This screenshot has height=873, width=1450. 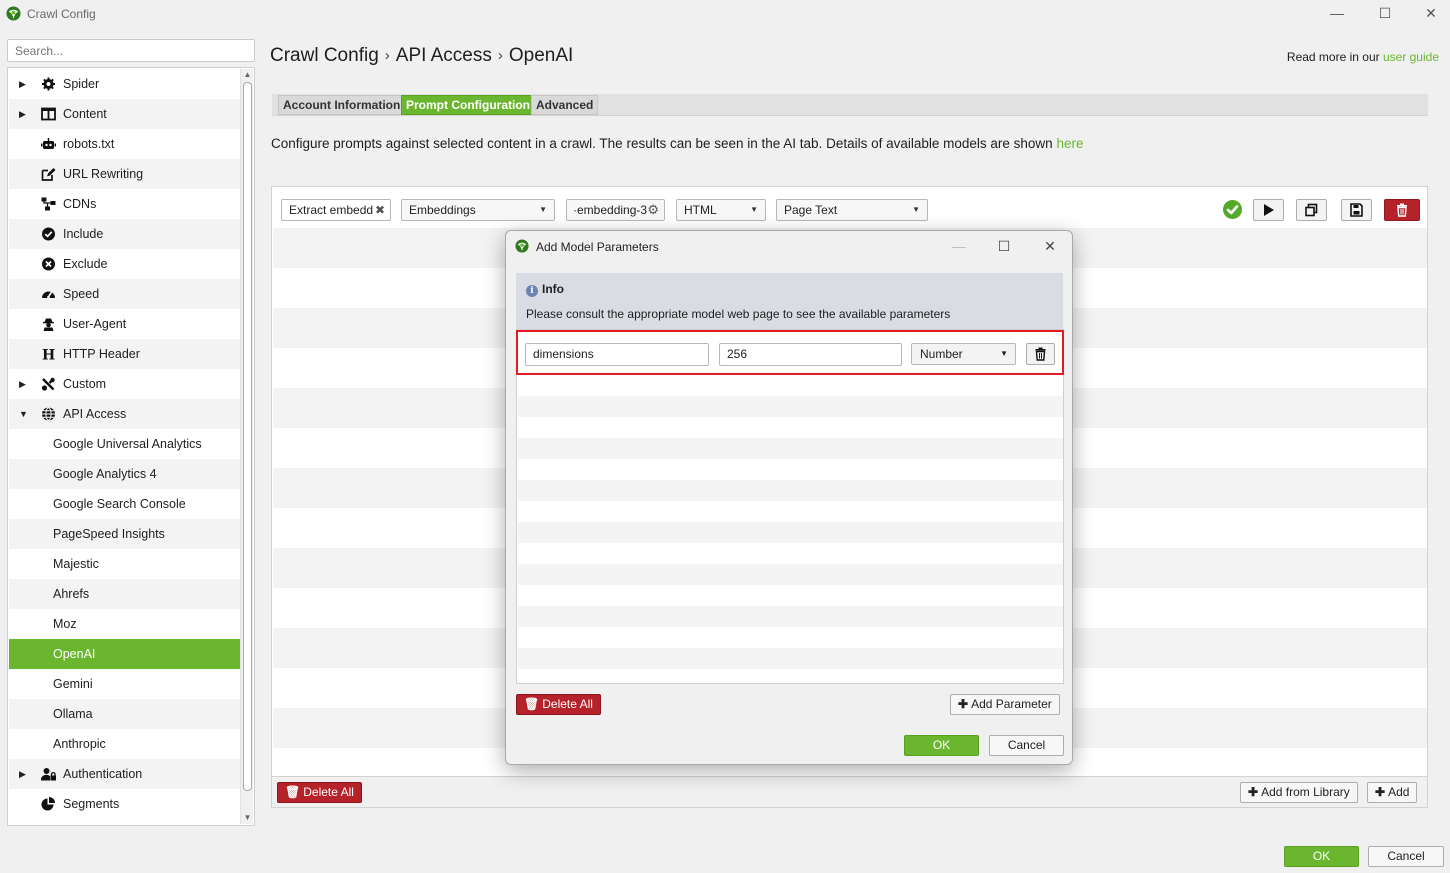 What do you see at coordinates (125, 804) in the screenshot?
I see `sidebar-item-segments: Segments` at bounding box center [125, 804].